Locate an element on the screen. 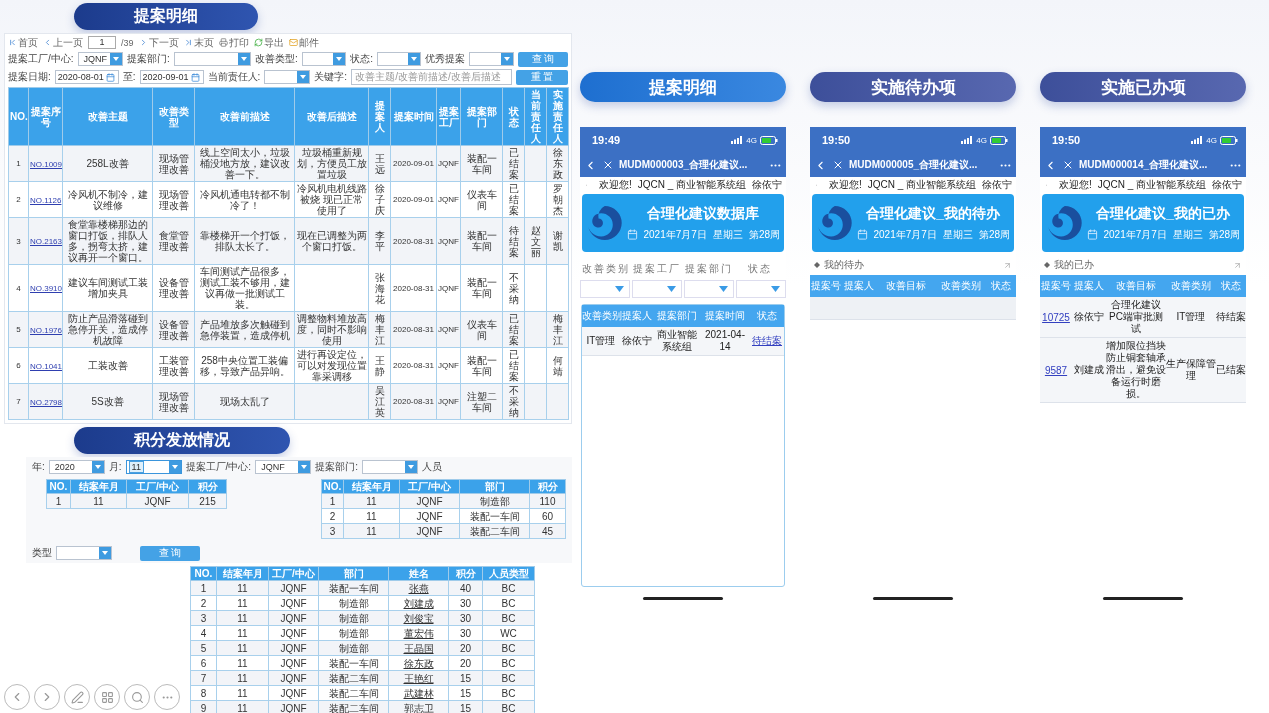 This screenshot has width=1269, height=713. proposal-link: NO.1976 is located at coordinates (46, 330).